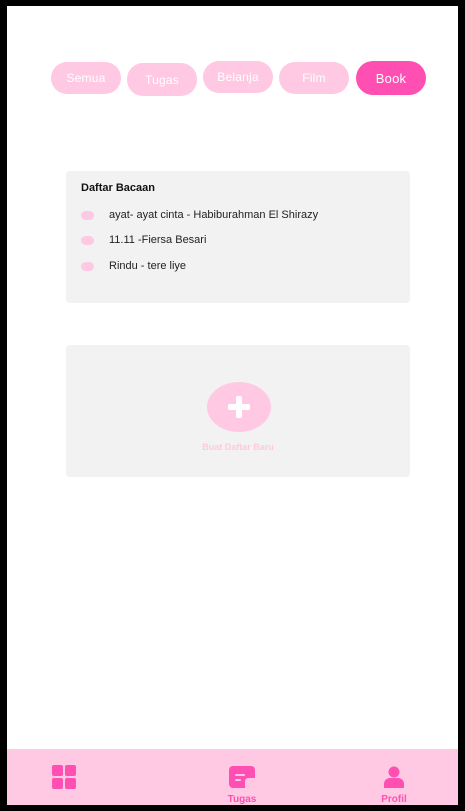 The image size is (465, 811). I want to click on nav-profil: Profil, so click(394, 785).